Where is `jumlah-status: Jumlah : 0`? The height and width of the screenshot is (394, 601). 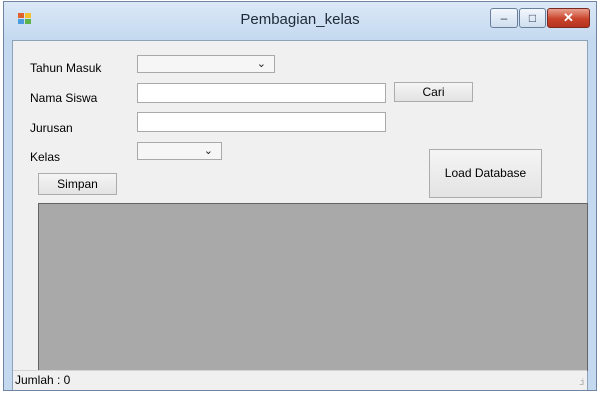 jumlah-status: Jumlah : 0 is located at coordinates (43, 380).